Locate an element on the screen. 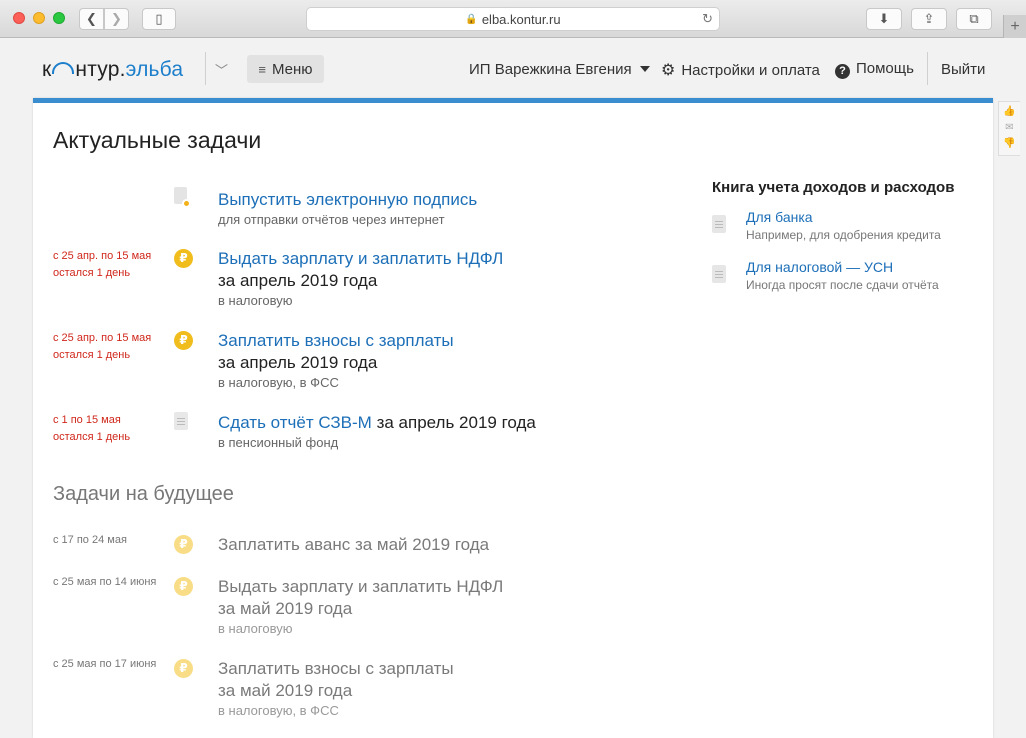 This screenshot has width=1026, height=738. thumbs-up-icon: 👍 is located at coordinates (1009, 112).